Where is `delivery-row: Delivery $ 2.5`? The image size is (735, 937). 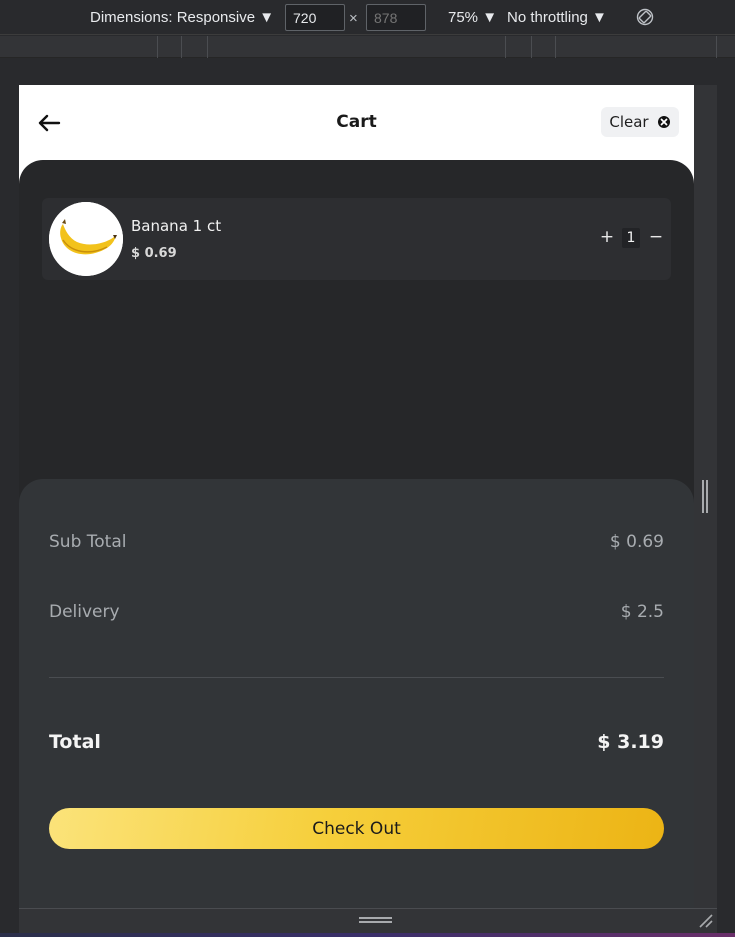 delivery-row: Delivery $ 2.5 is located at coordinates (356, 612).